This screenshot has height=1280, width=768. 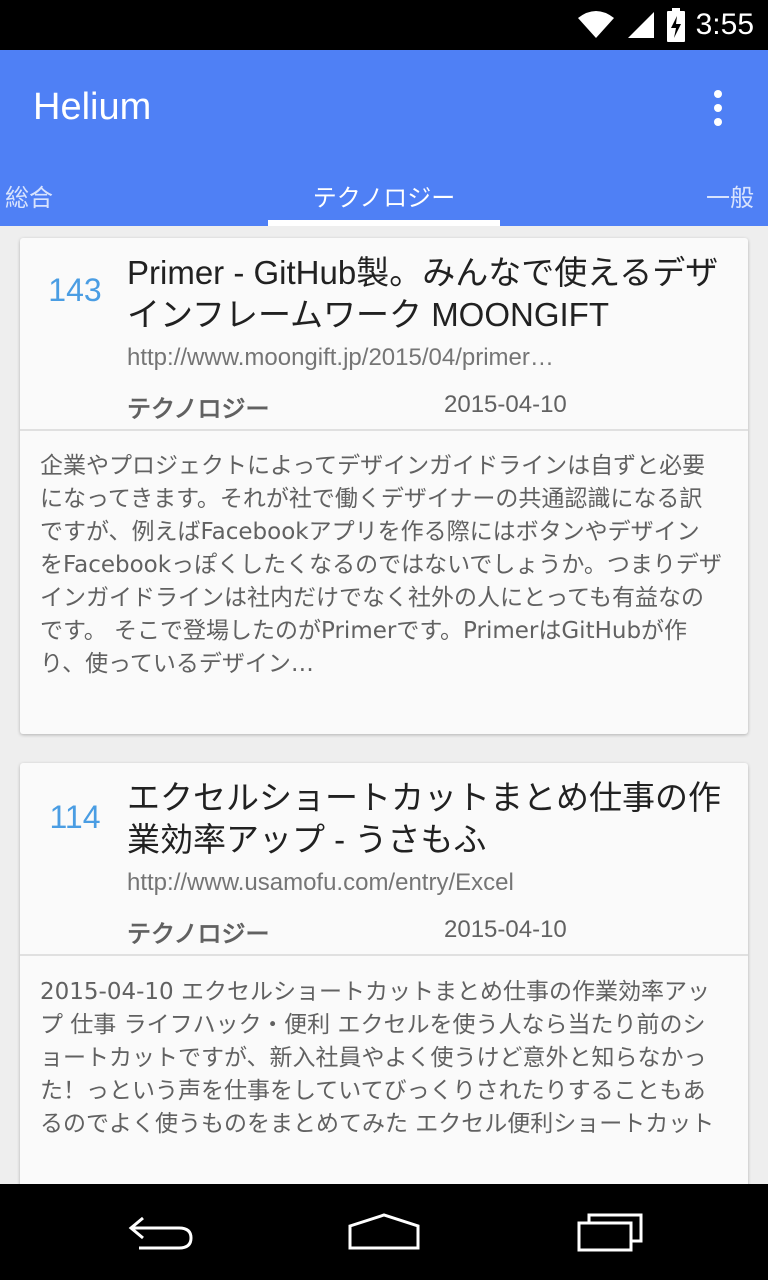 I want to click on app-bar: Helium 総合 テクノロジー 一般, so click(x=384, y=138).